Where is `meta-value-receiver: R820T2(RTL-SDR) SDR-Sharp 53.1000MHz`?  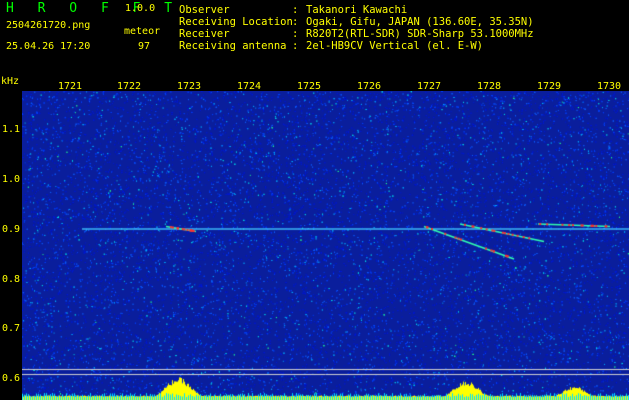
meta-value-receiver: R820T2(RTL-SDR) SDR-Sharp 53.1000MHz is located at coordinates (420, 34).